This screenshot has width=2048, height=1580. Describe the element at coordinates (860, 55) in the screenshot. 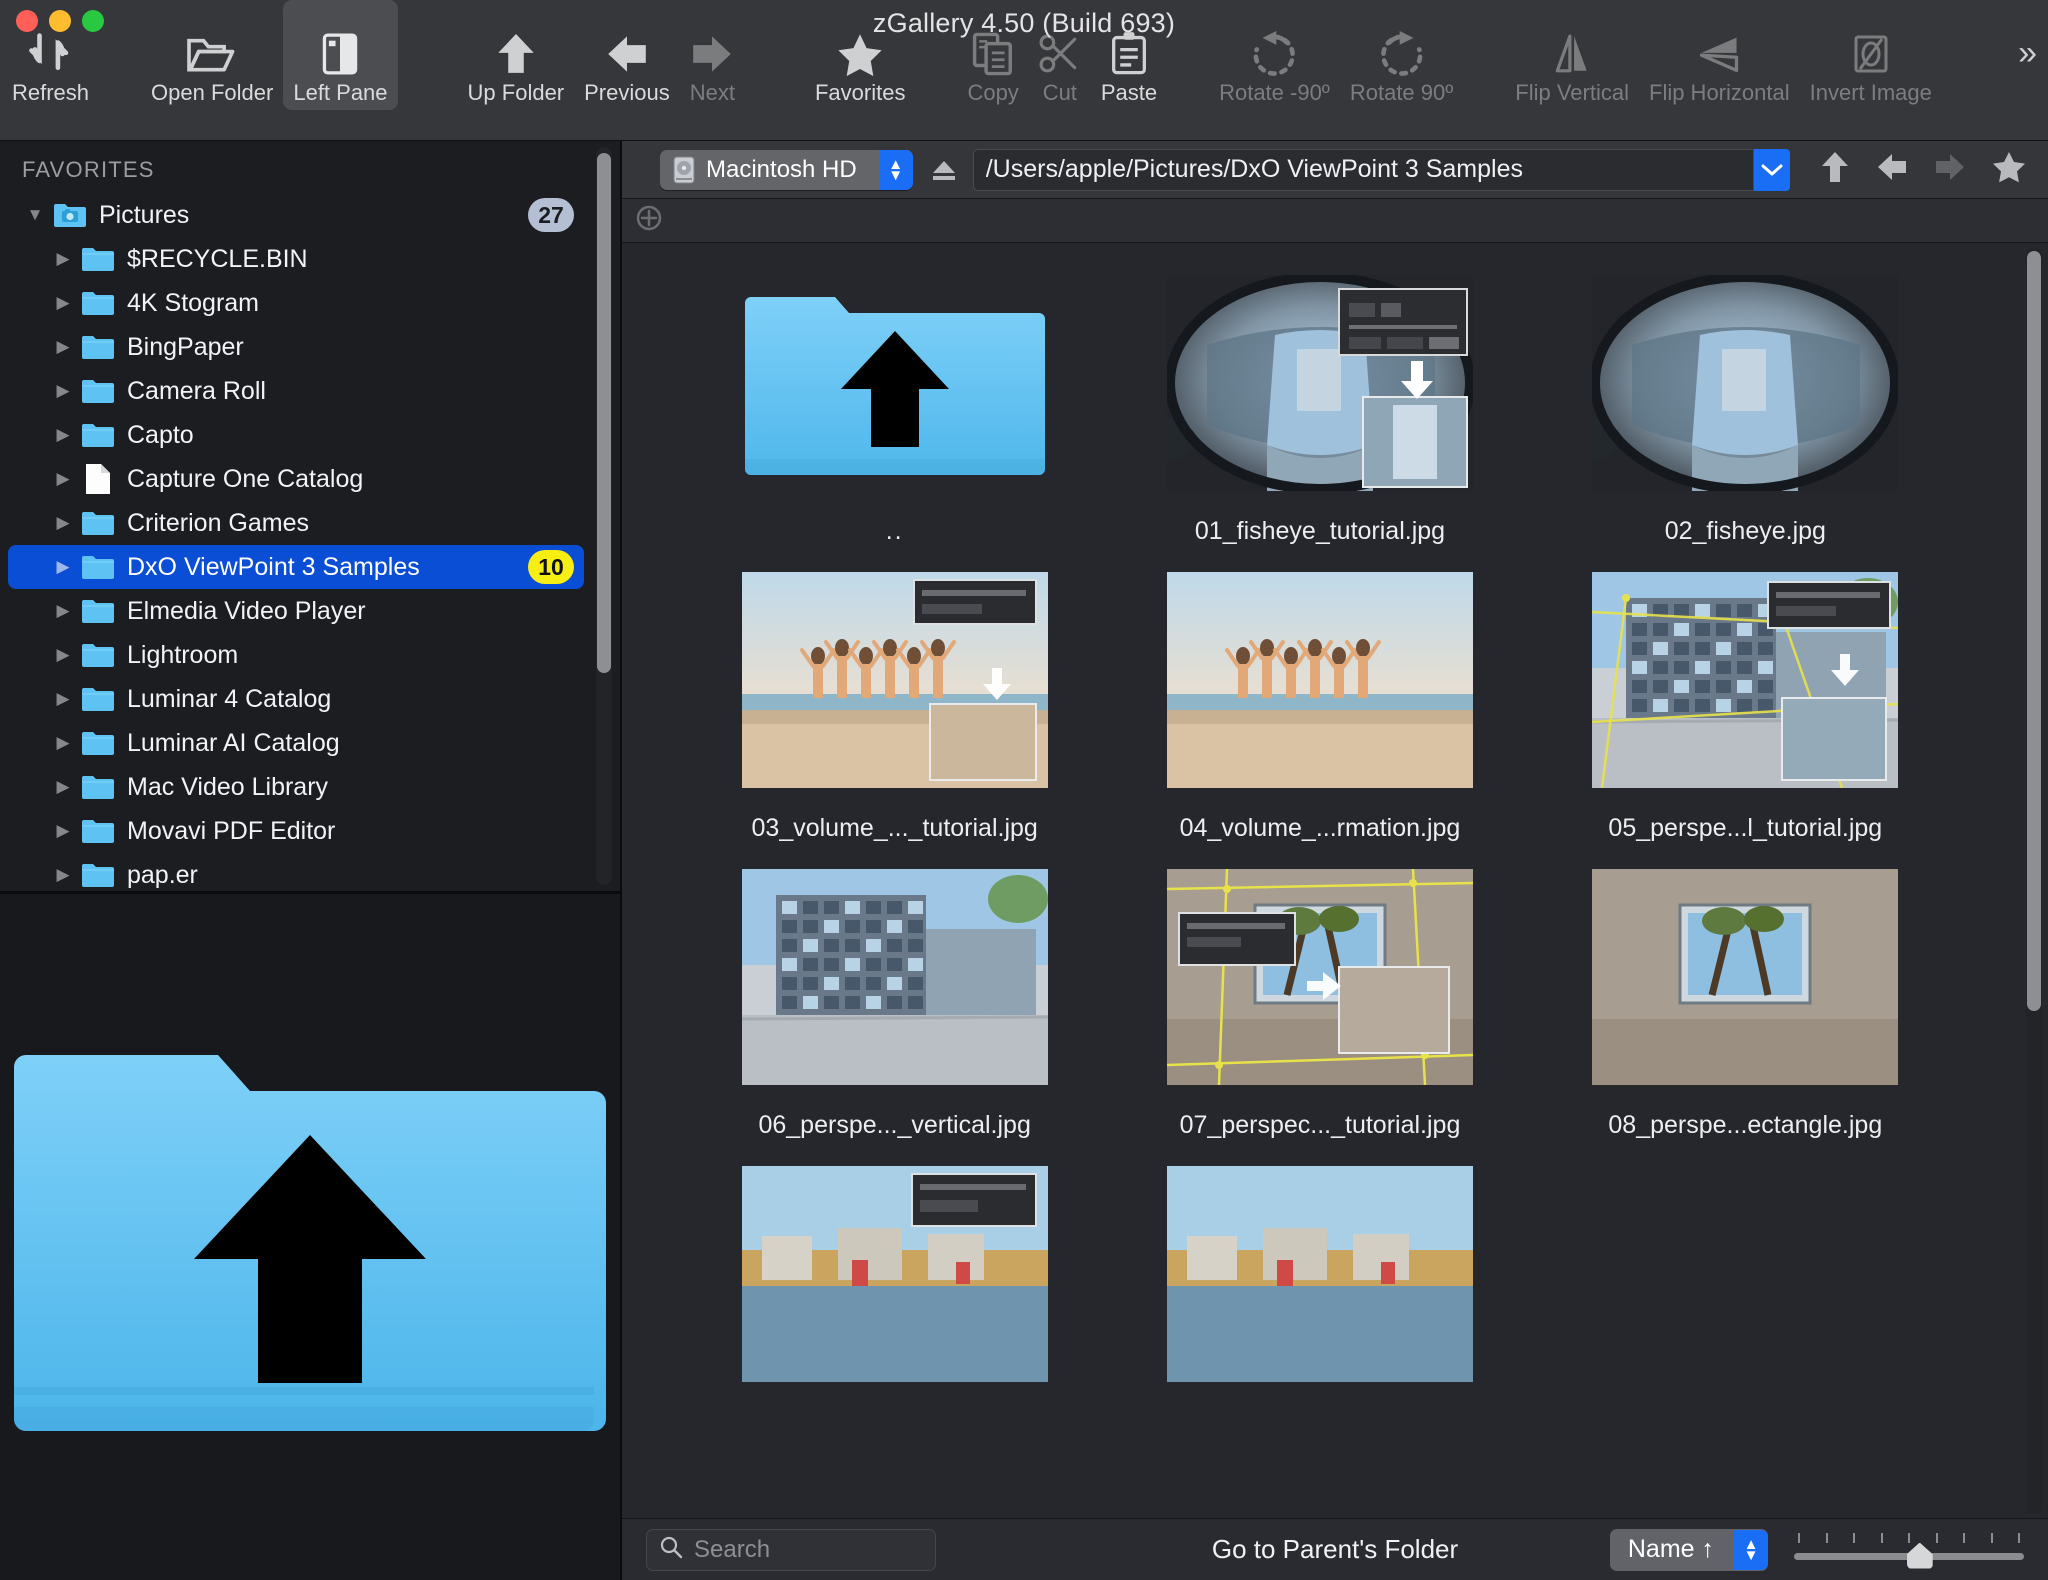

I see `toolbar-button-favorites: Favorites` at that location.